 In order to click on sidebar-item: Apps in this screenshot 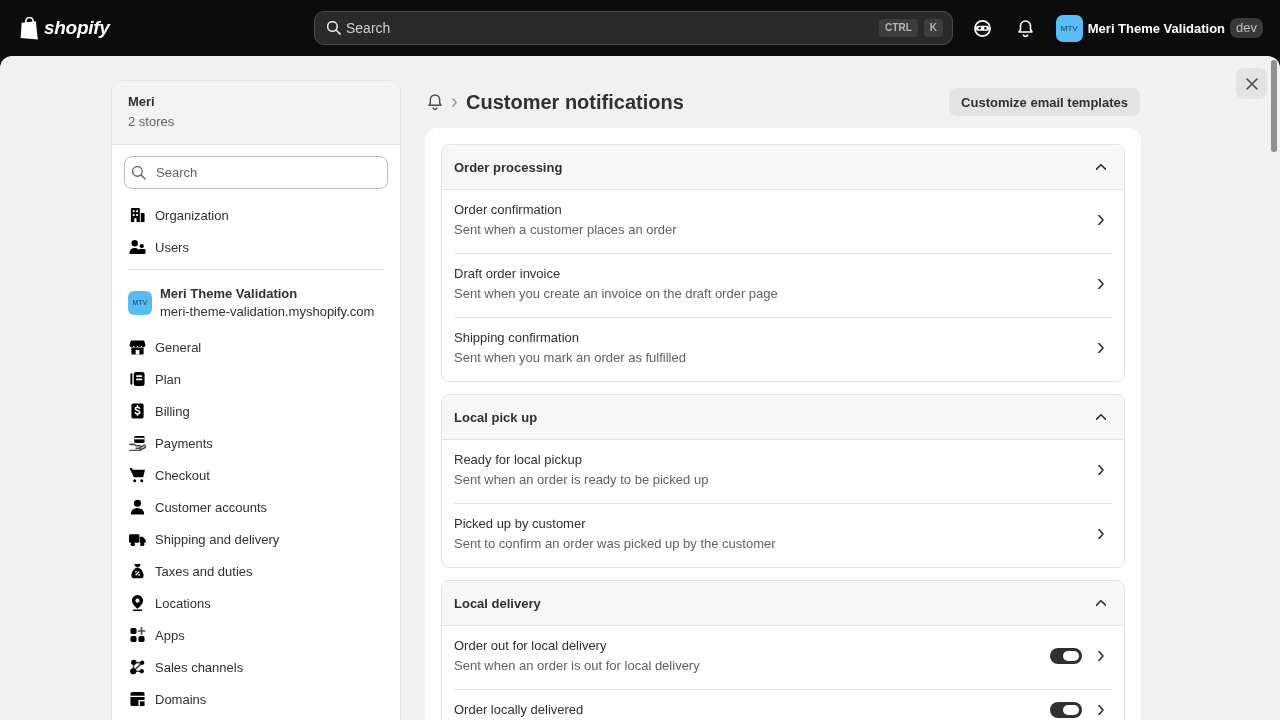, I will do `click(256, 635)`.